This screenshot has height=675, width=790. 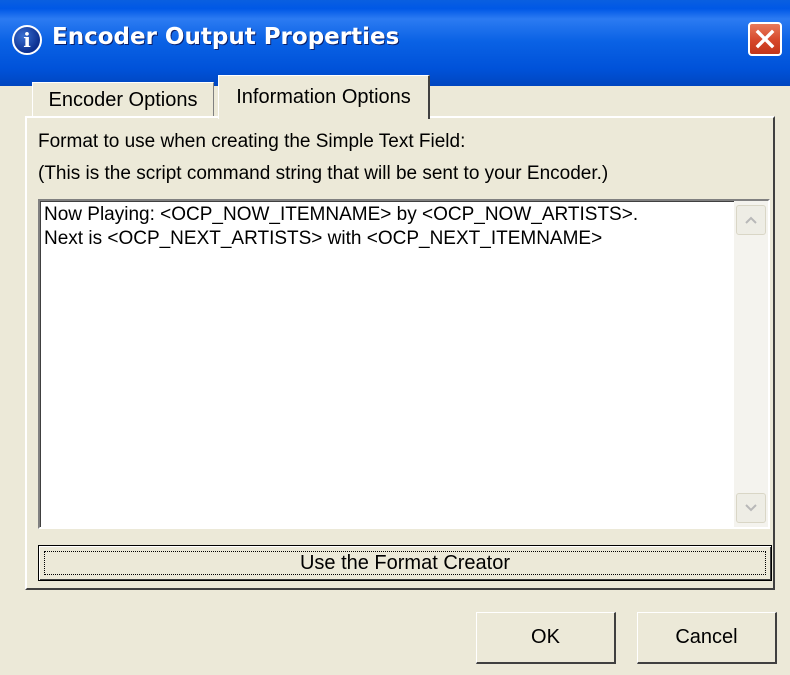 I want to click on cancel-button: Cancel, so click(x=707, y=638).